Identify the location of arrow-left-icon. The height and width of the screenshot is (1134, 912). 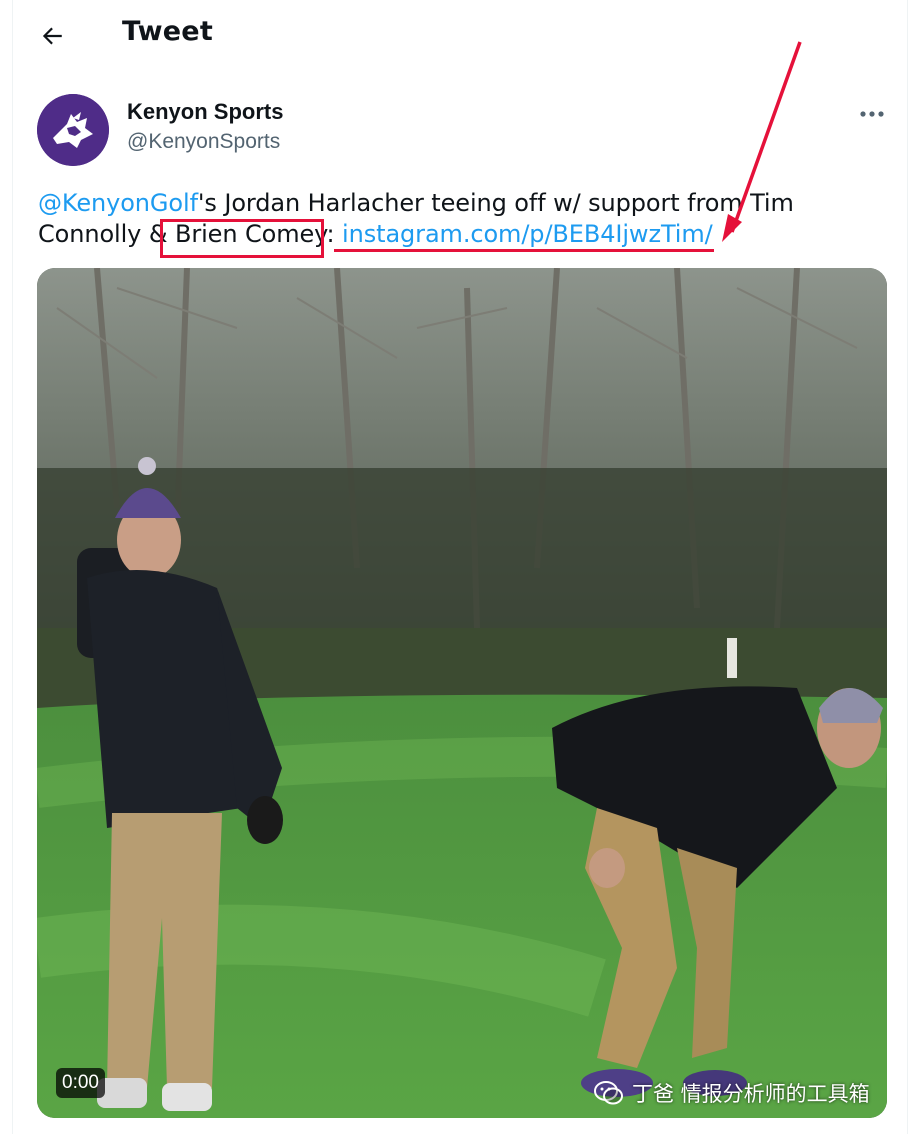
(52, 36).